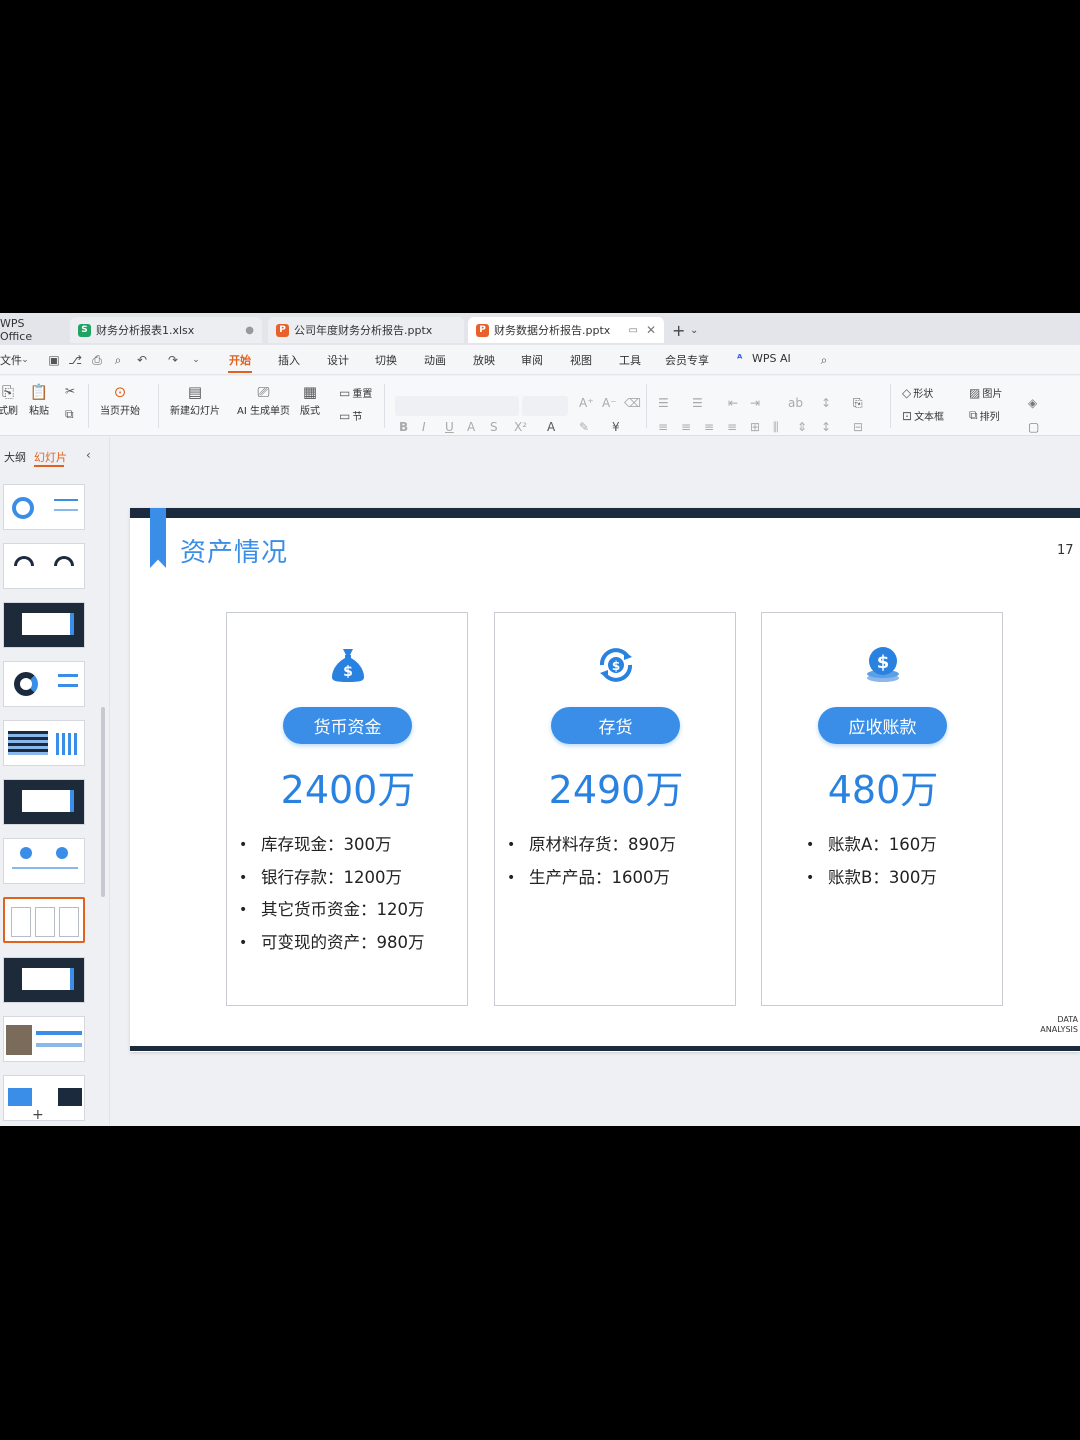 This screenshot has height=1440, width=1080. What do you see at coordinates (195, 399) in the screenshot?
I see `new-slide-button: ▤ 新建幻灯片` at bounding box center [195, 399].